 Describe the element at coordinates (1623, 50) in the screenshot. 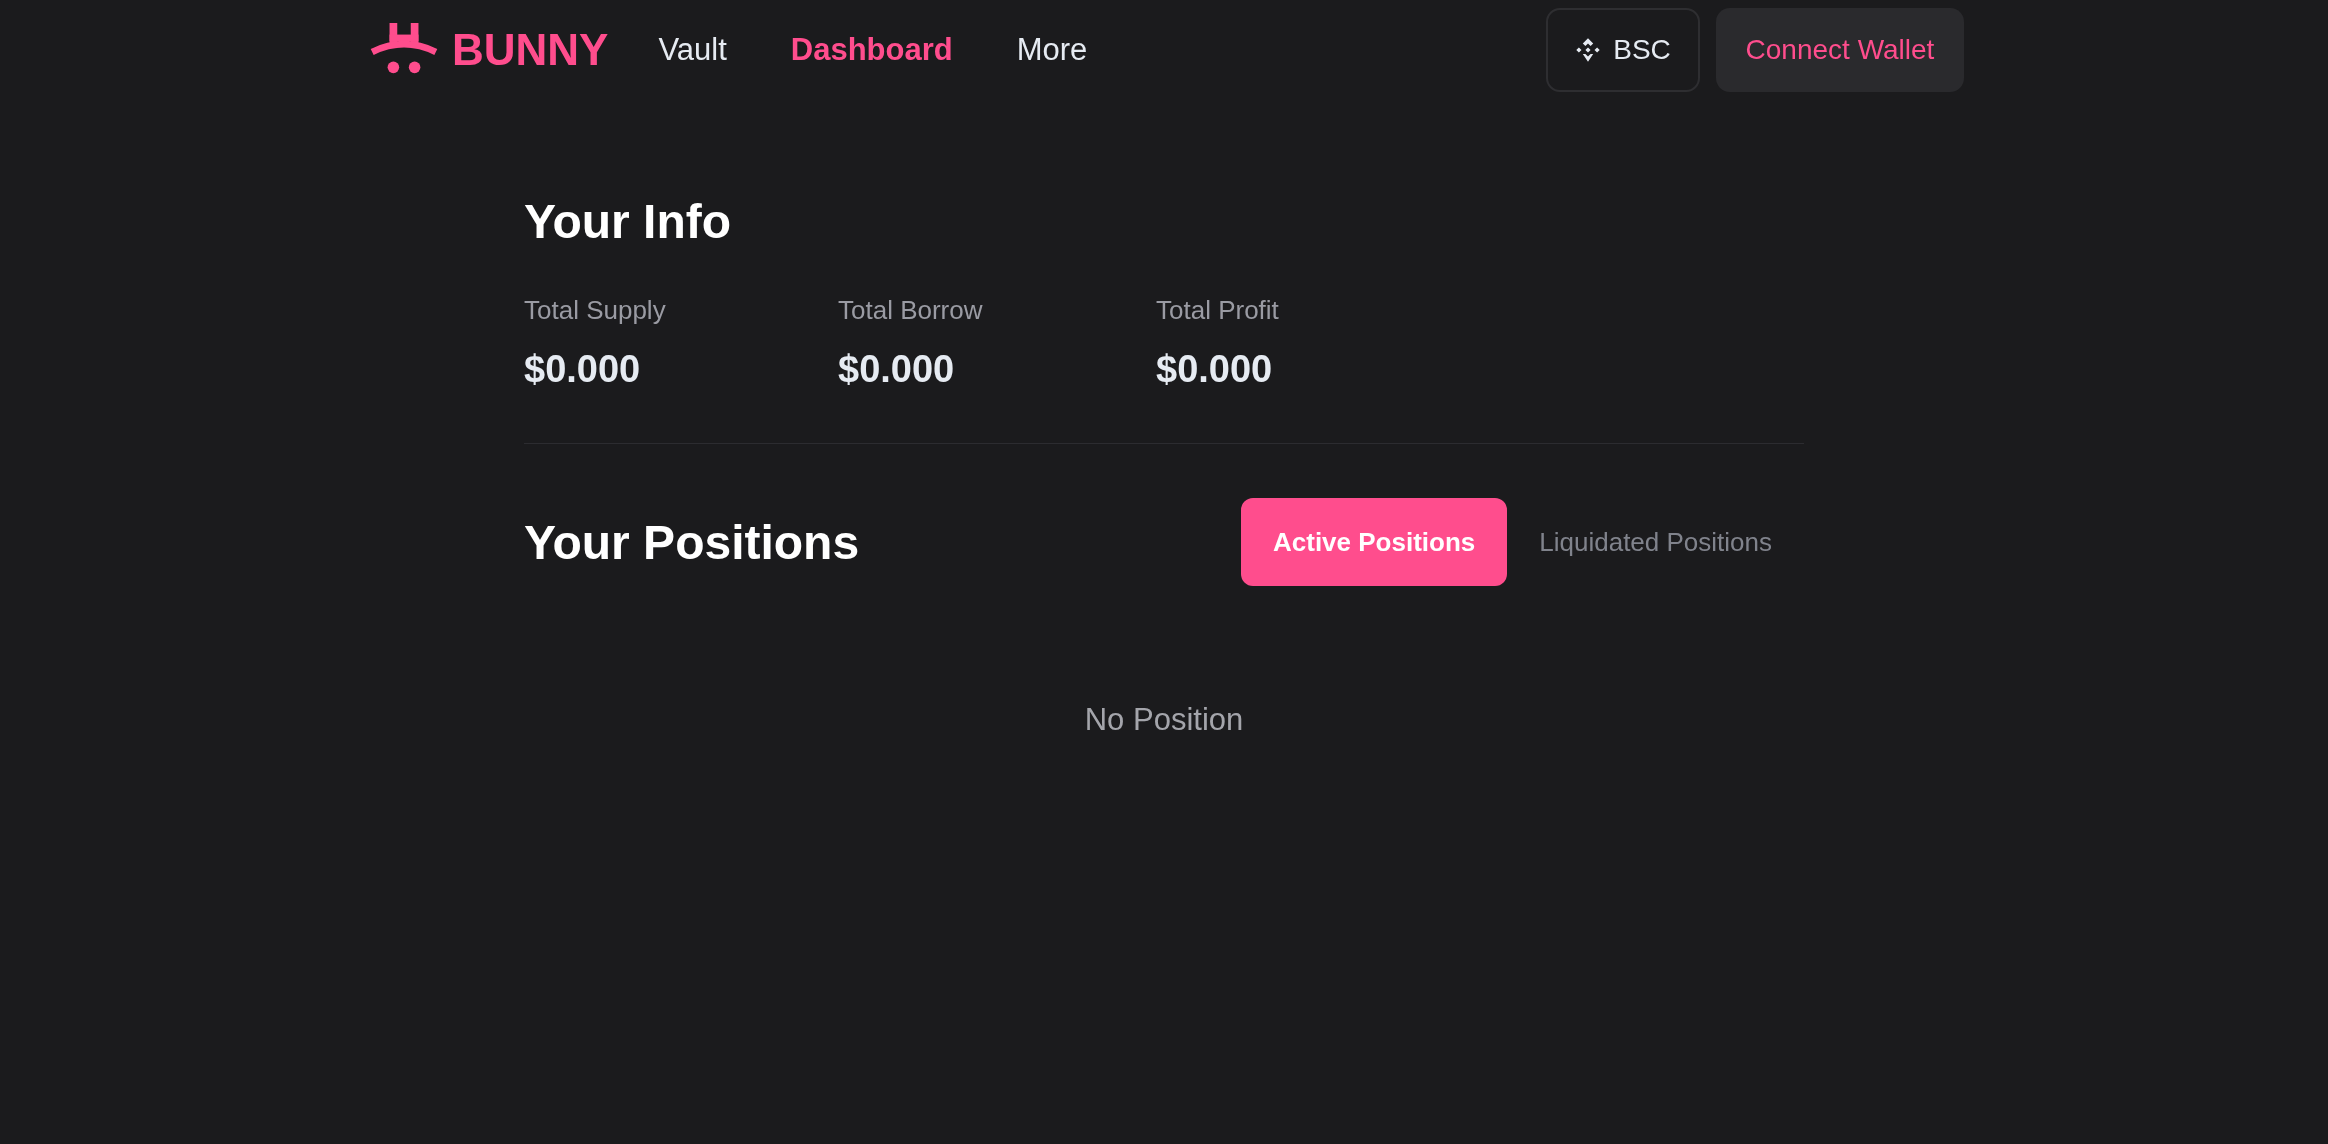

I see `network-button: BSC` at that location.